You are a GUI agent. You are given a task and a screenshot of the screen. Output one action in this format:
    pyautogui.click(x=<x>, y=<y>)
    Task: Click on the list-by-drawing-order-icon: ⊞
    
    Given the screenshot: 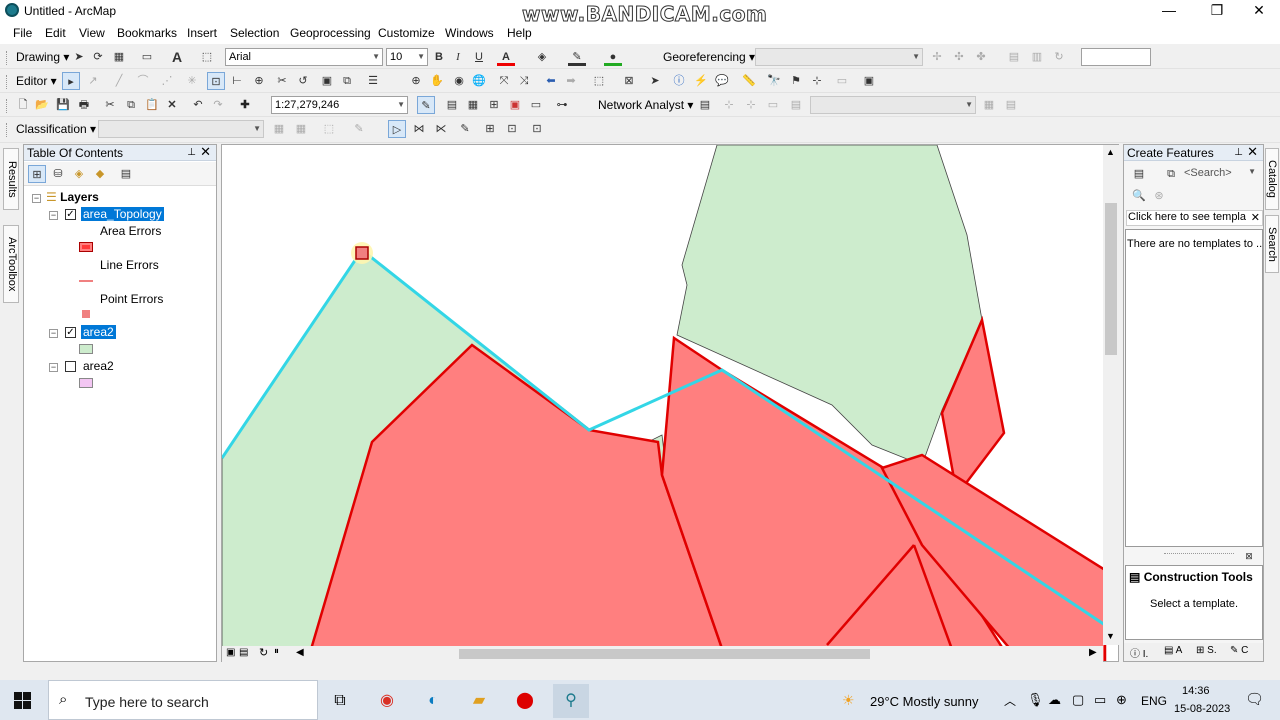 What is the action you would take?
    pyautogui.click(x=37, y=174)
    